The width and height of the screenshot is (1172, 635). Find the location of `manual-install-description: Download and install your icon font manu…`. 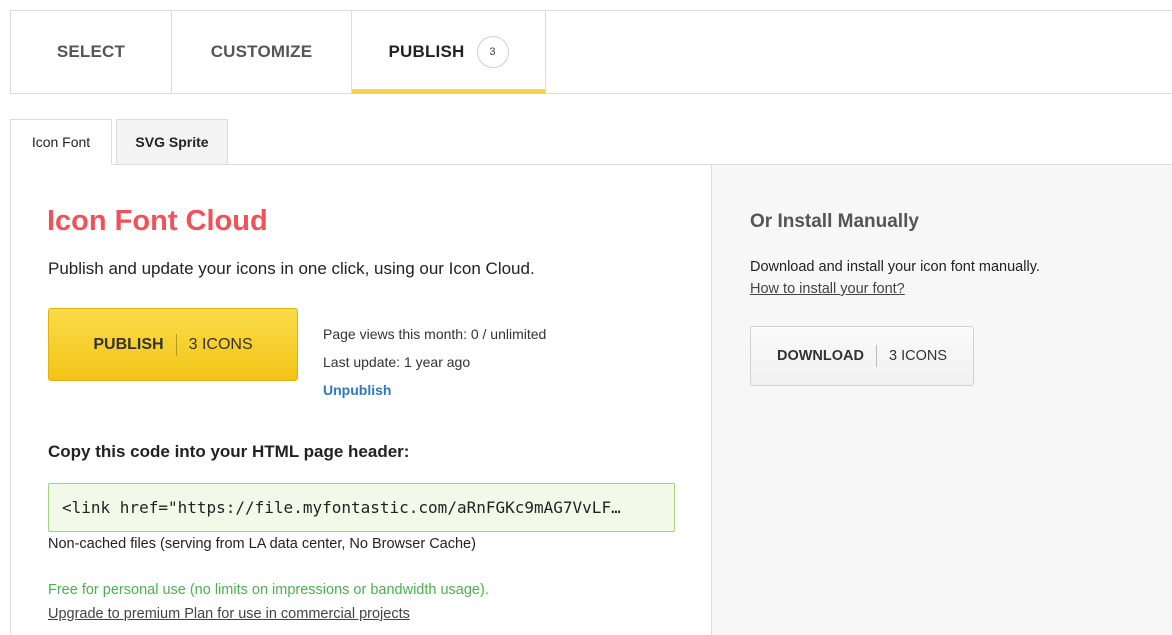

manual-install-description: Download and install your icon font manu… is located at coordinates (895, 267).